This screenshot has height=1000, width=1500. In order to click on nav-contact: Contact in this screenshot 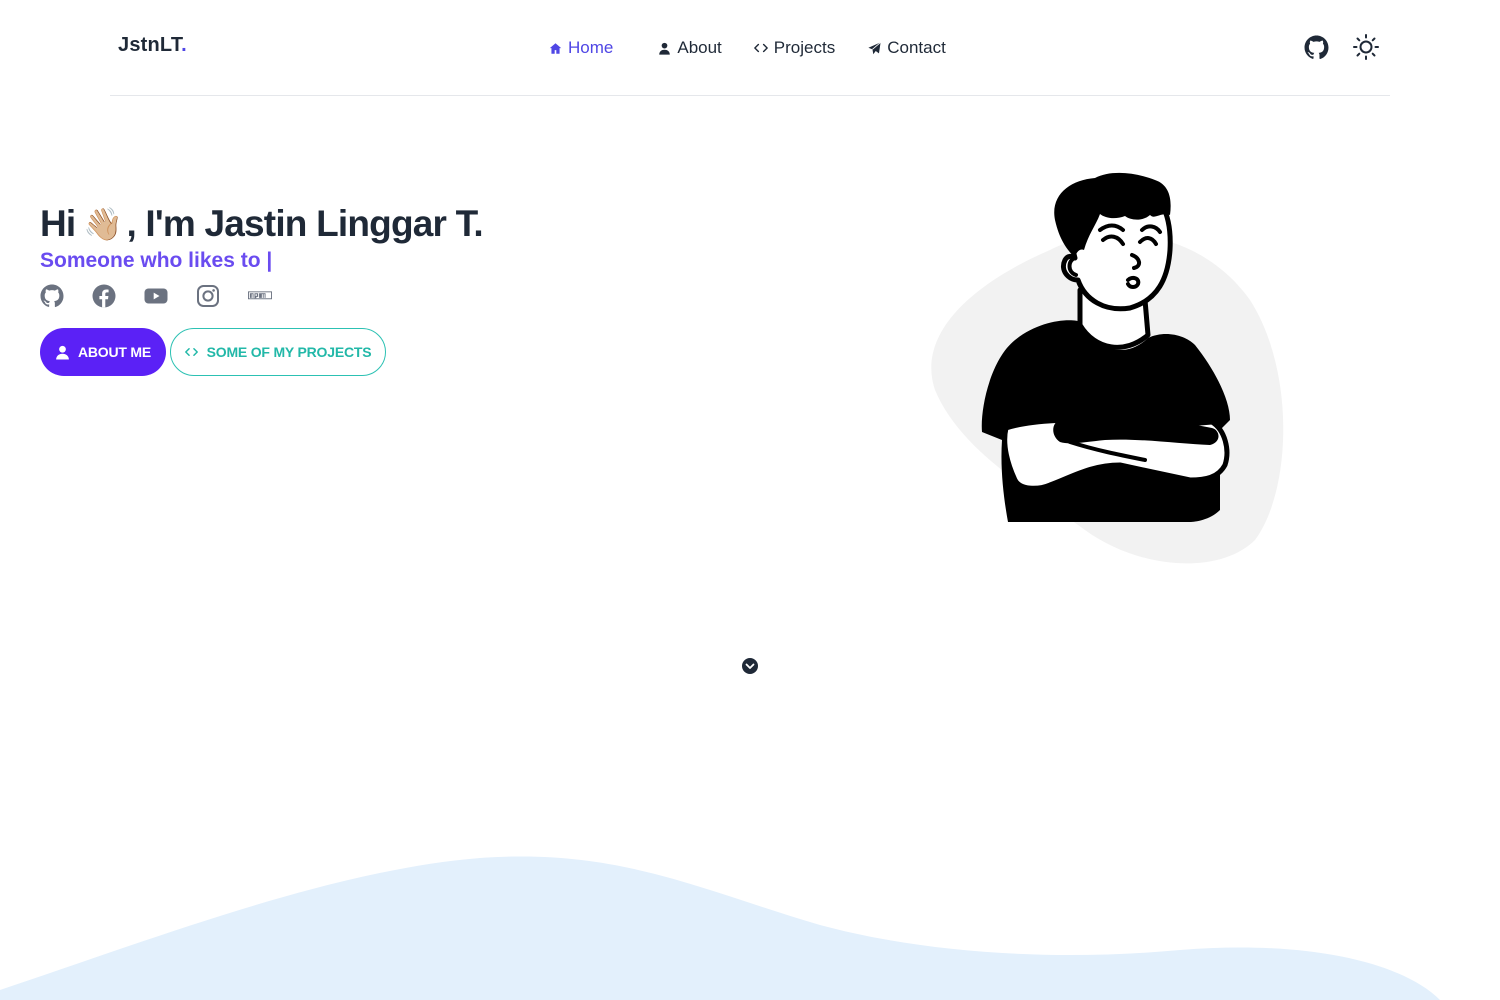, I will do `click(906, 48)`.